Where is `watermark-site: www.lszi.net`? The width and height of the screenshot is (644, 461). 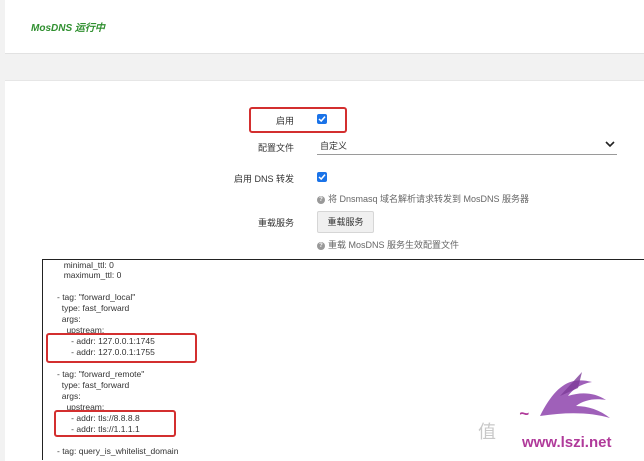
watermark-site: www.lszi.net is located at coordinates (567, 442).